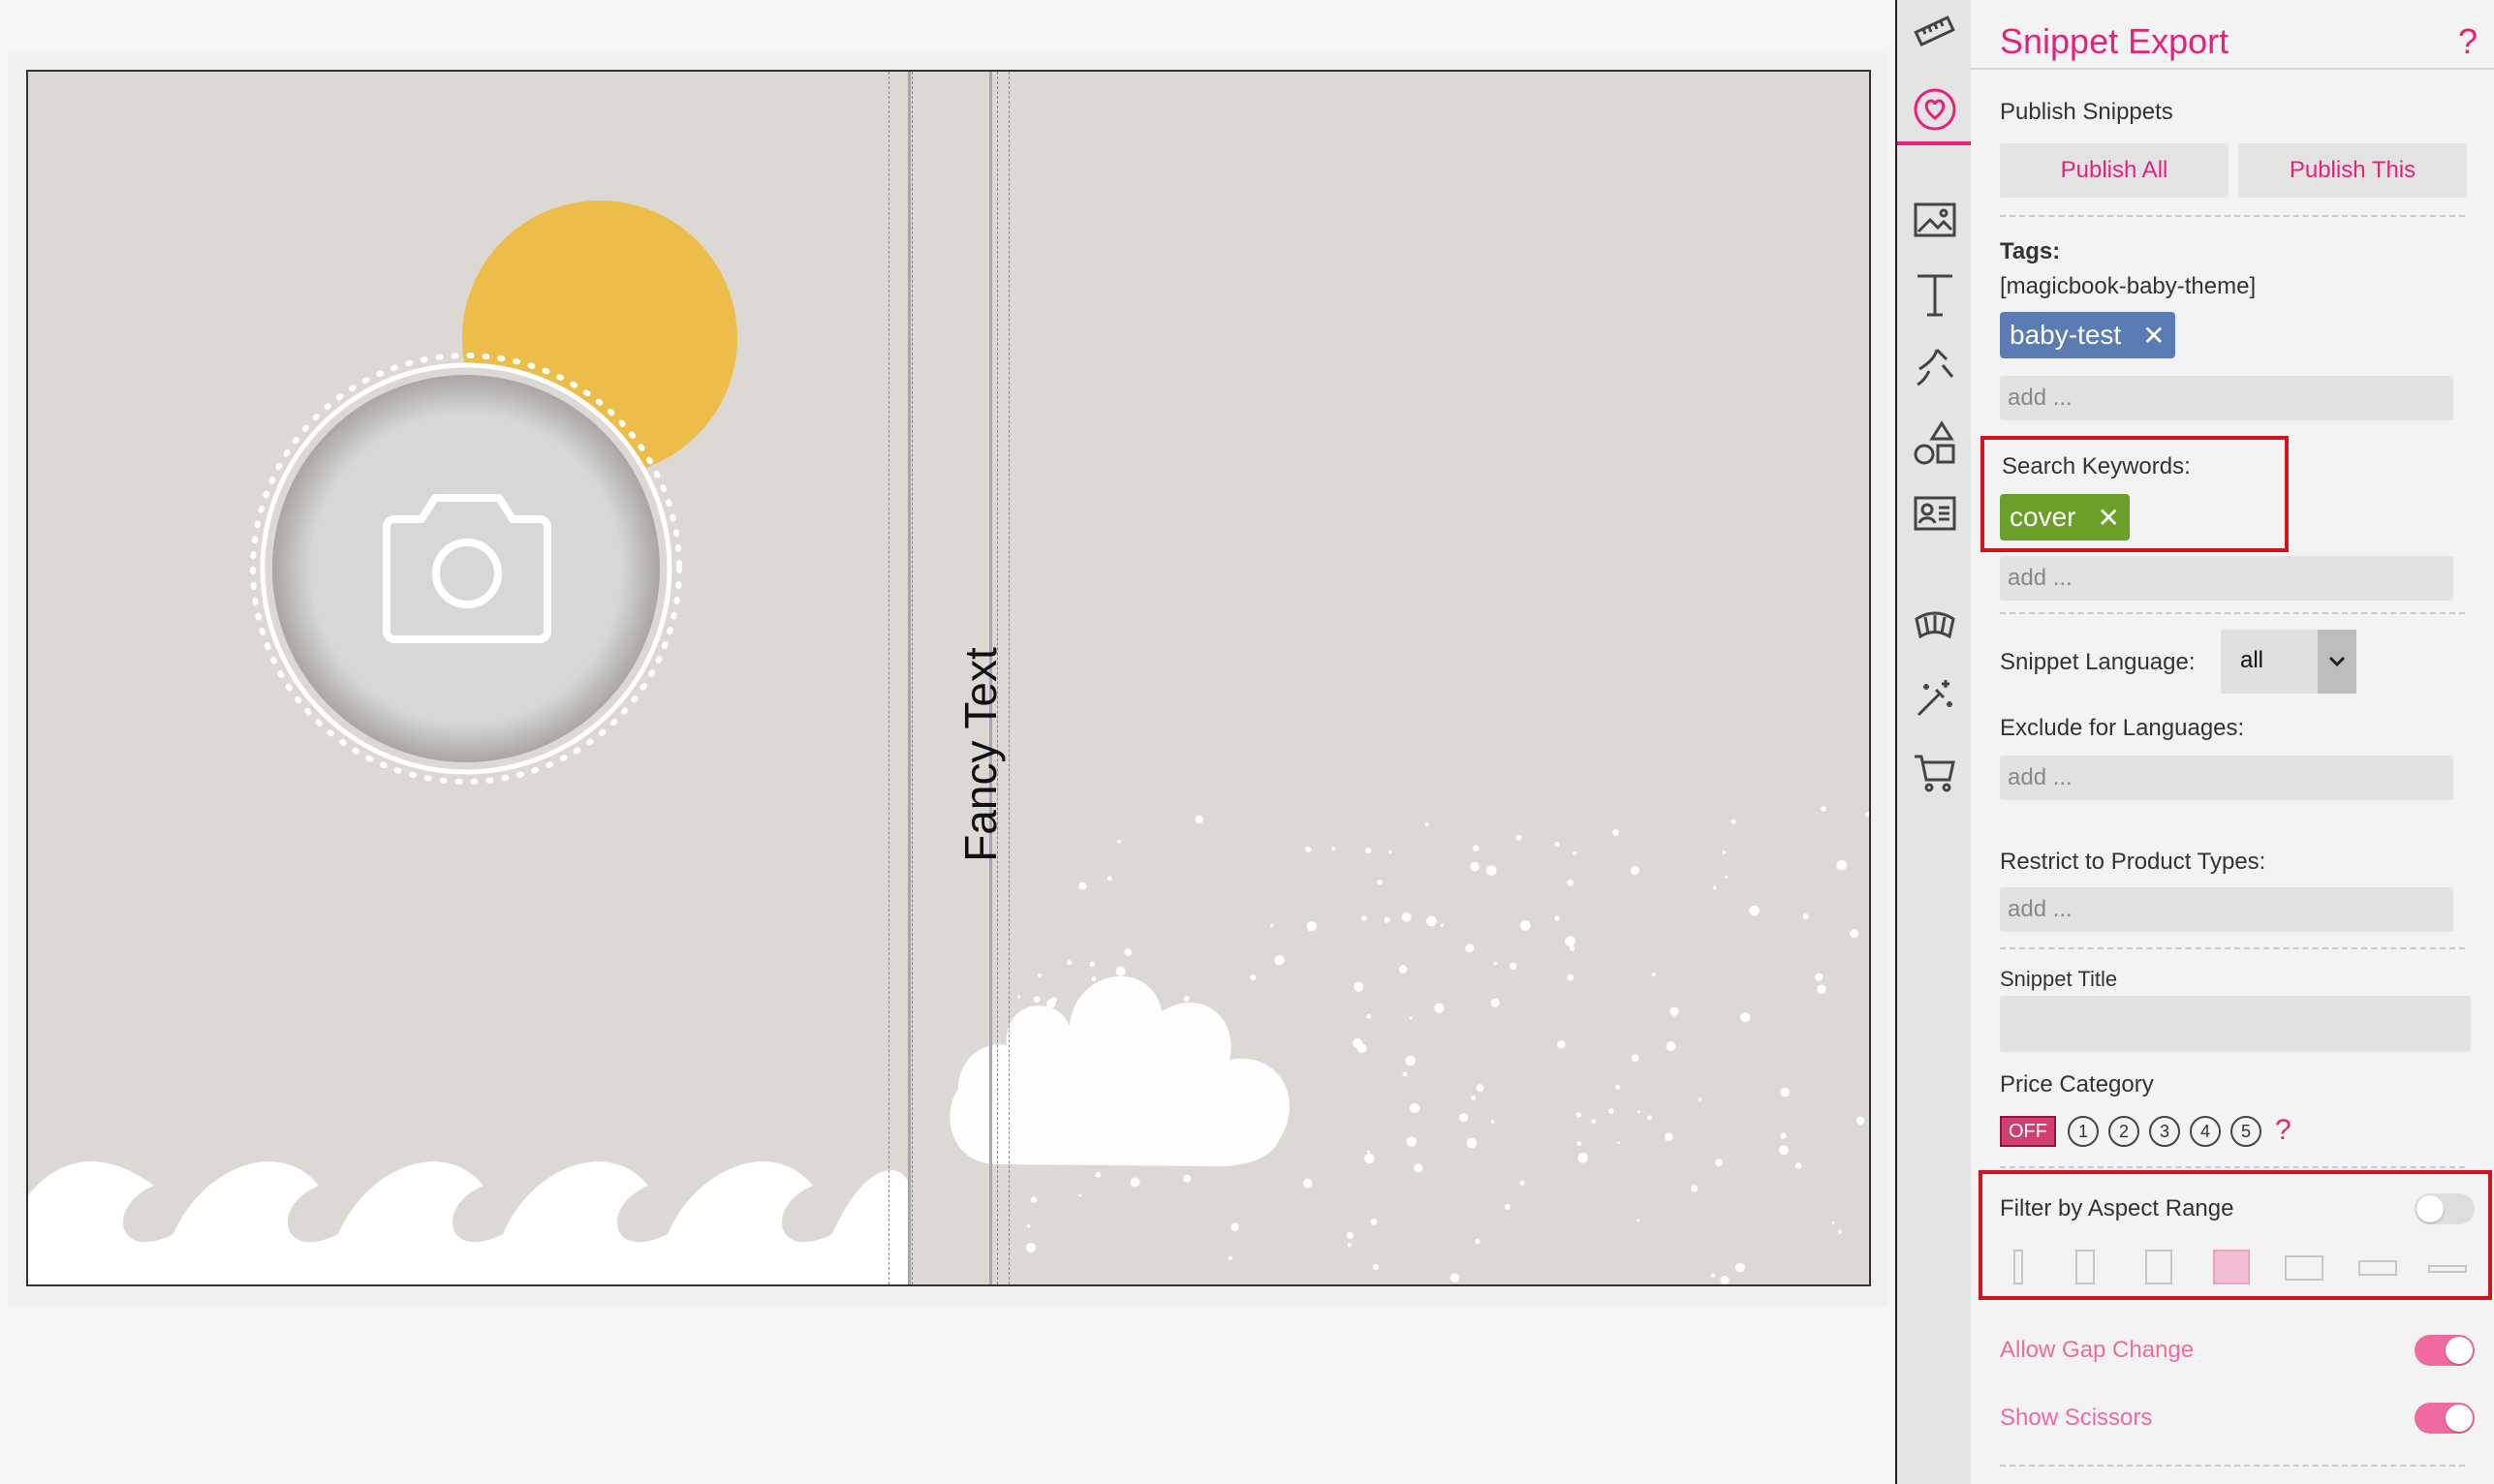 This screenshot has width=2494, height=1484. I want to click on spine-text-box: Fancy Text, so click(981, 754).